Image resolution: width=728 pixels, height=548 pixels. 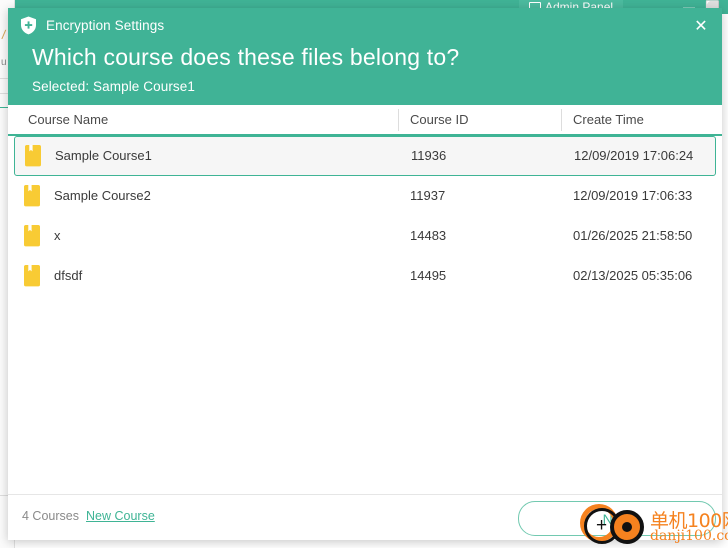 What do you see at coordinates (365, 120) in the screenshot?
I see `table-header-row: Course Name Course ID Create Time` at bounding box center [365, 120].